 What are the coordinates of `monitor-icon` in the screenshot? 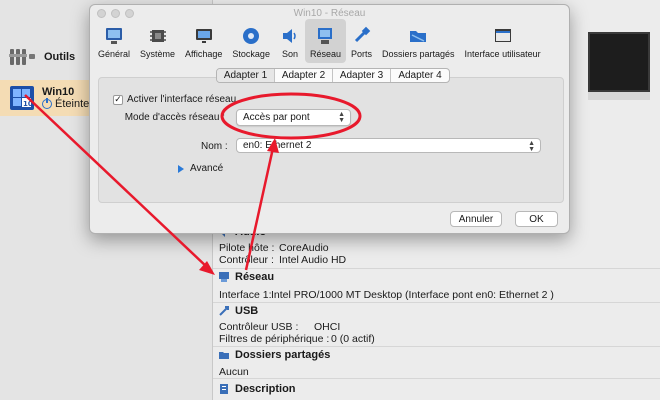 It's located at (114, 36).